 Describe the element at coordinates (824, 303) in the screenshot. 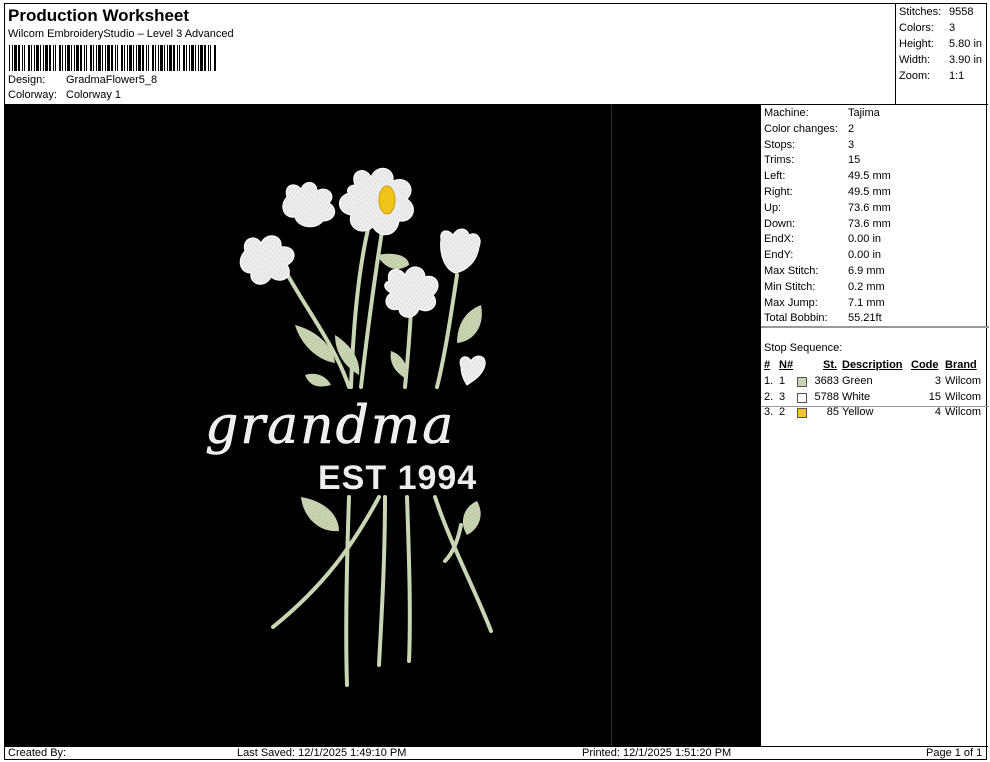

I see `info-row: Max Jump: 7.1 mm` at that location.